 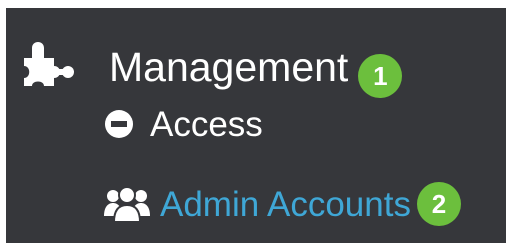 I want to click on access-label: Access, so click(x=206, y=124).